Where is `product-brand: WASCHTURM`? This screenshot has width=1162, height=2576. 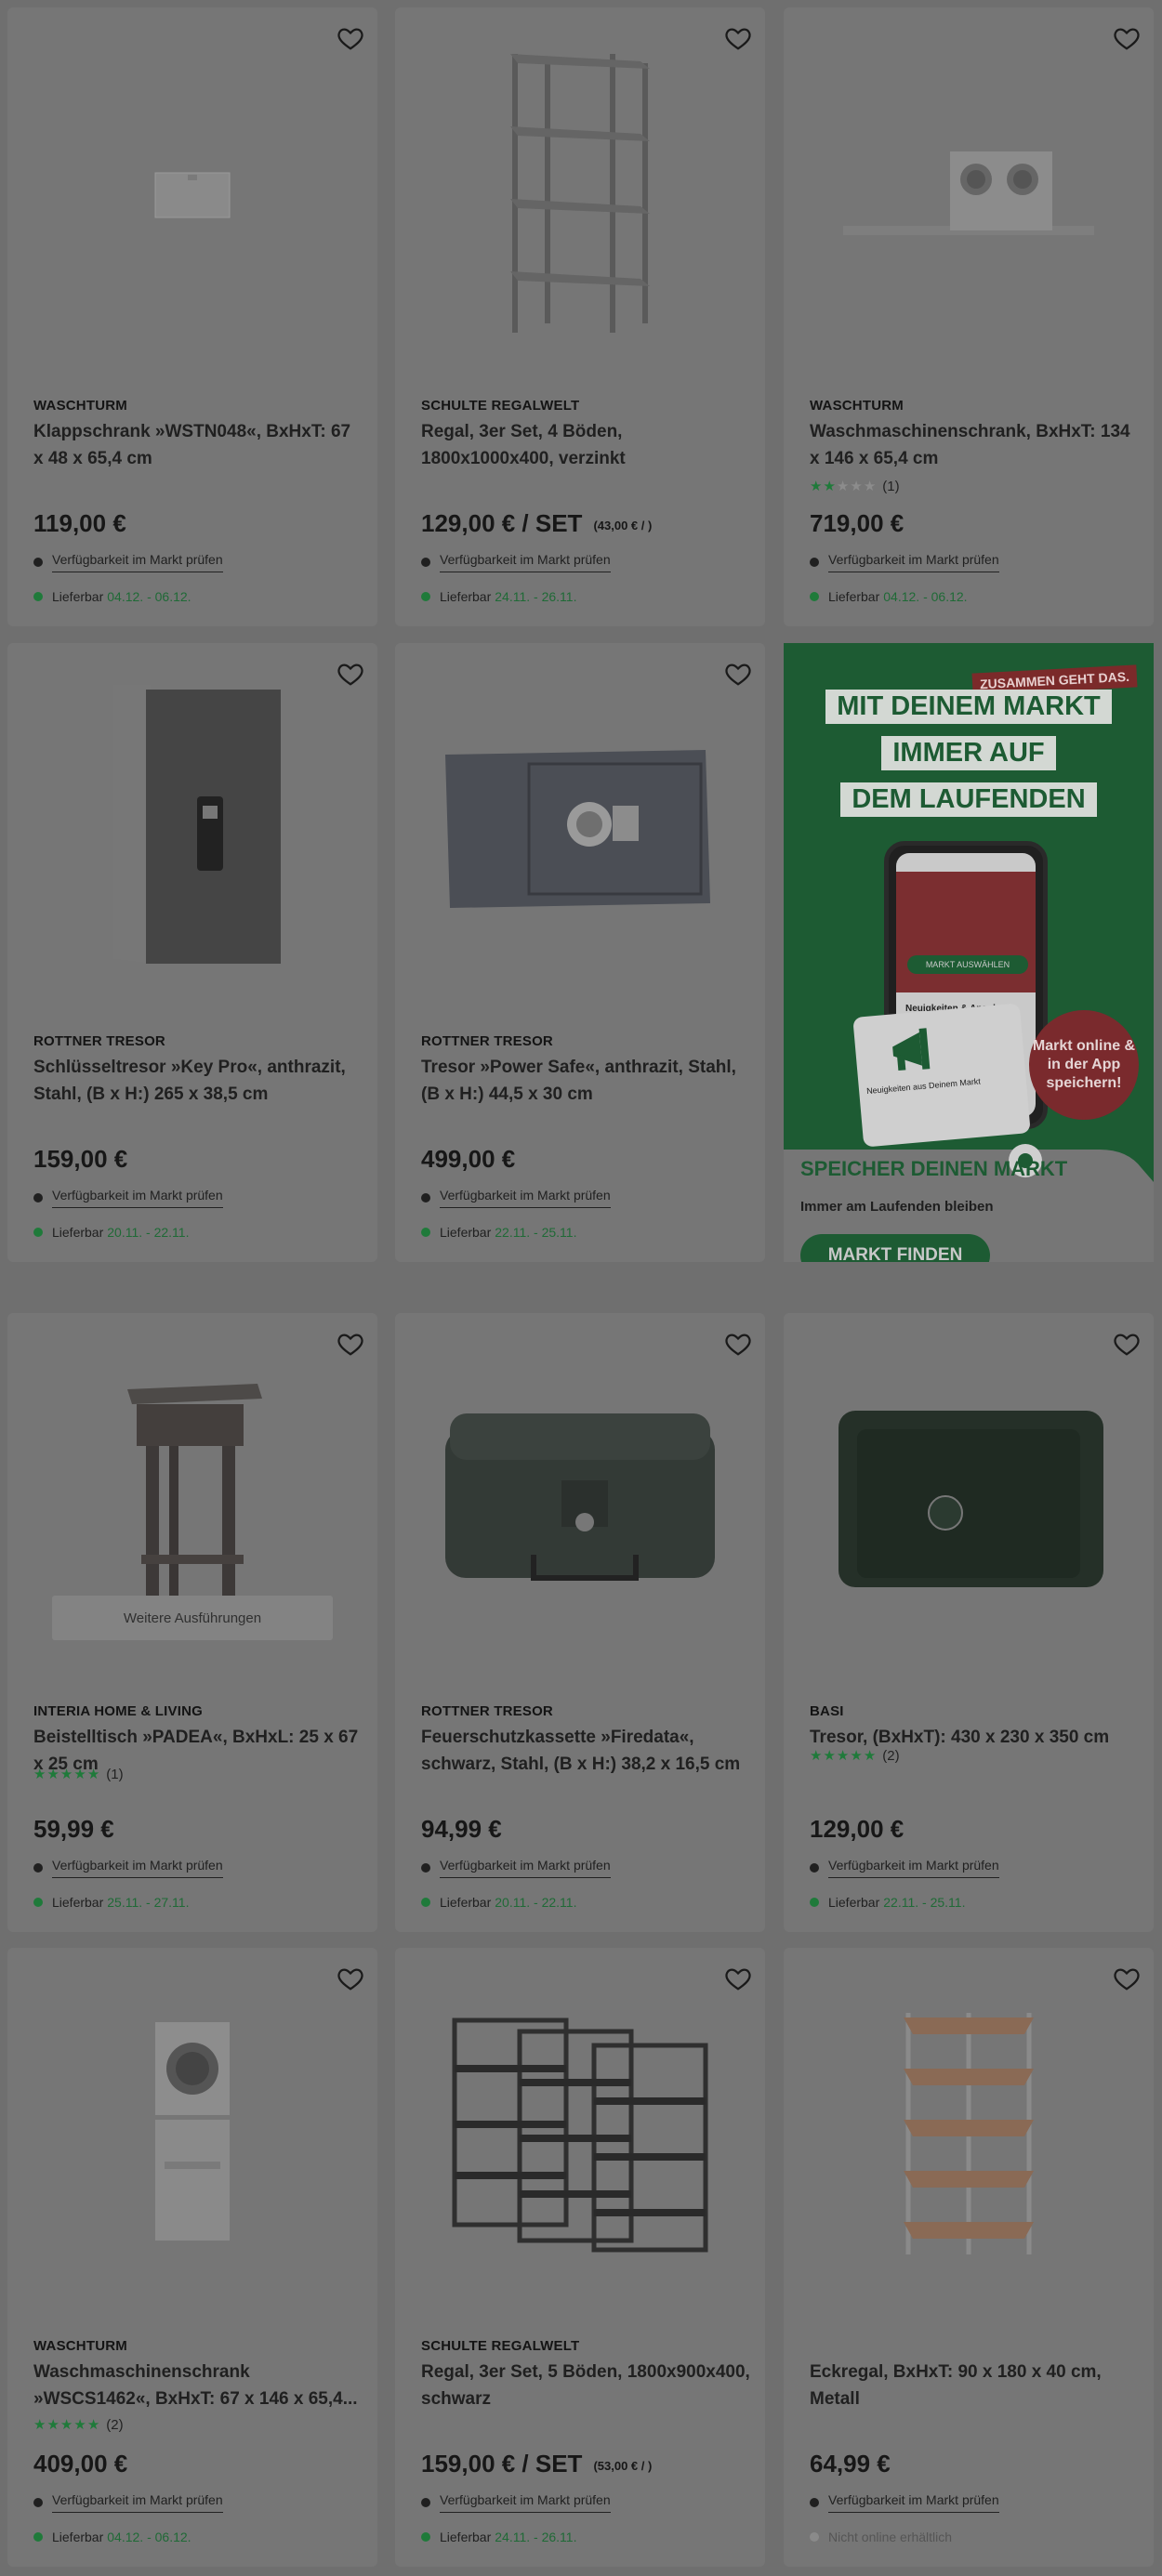
product-brand: WASCHTURM is located at coordinates (80, 2346).